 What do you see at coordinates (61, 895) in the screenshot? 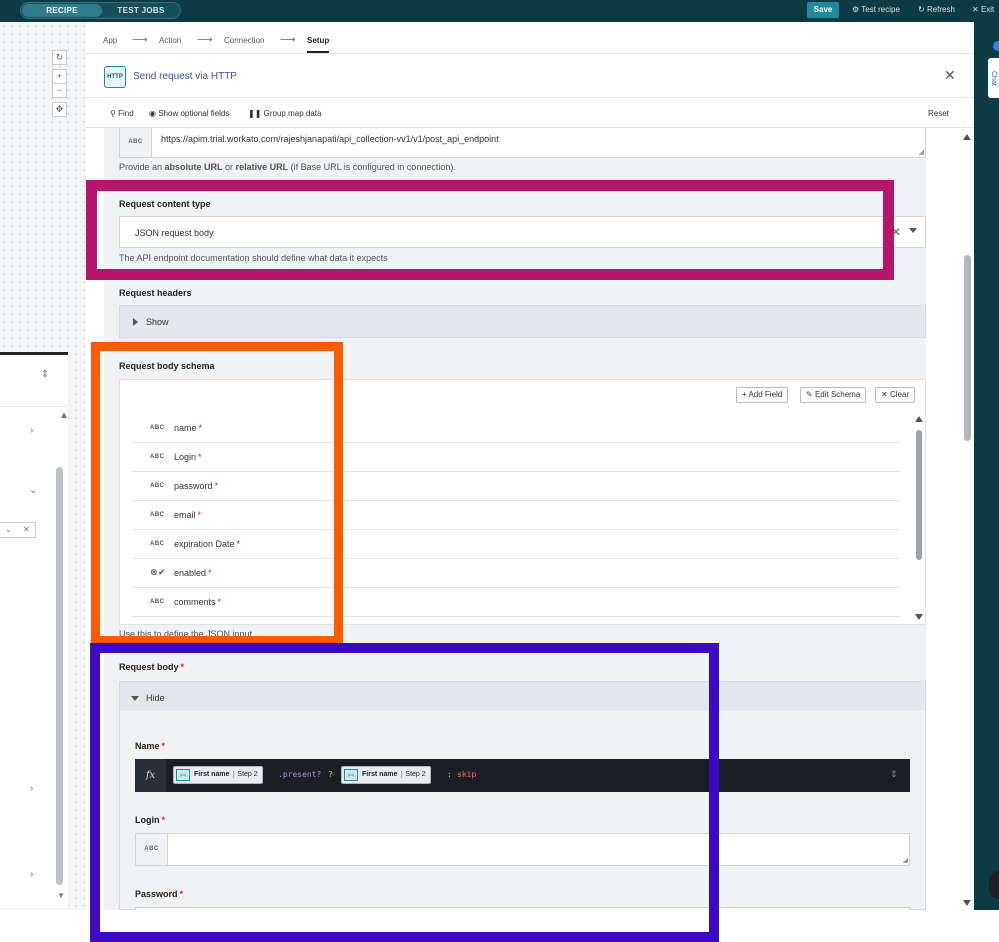
I see `scroll-down-icon: ▼` at bounding box center [61, 895].